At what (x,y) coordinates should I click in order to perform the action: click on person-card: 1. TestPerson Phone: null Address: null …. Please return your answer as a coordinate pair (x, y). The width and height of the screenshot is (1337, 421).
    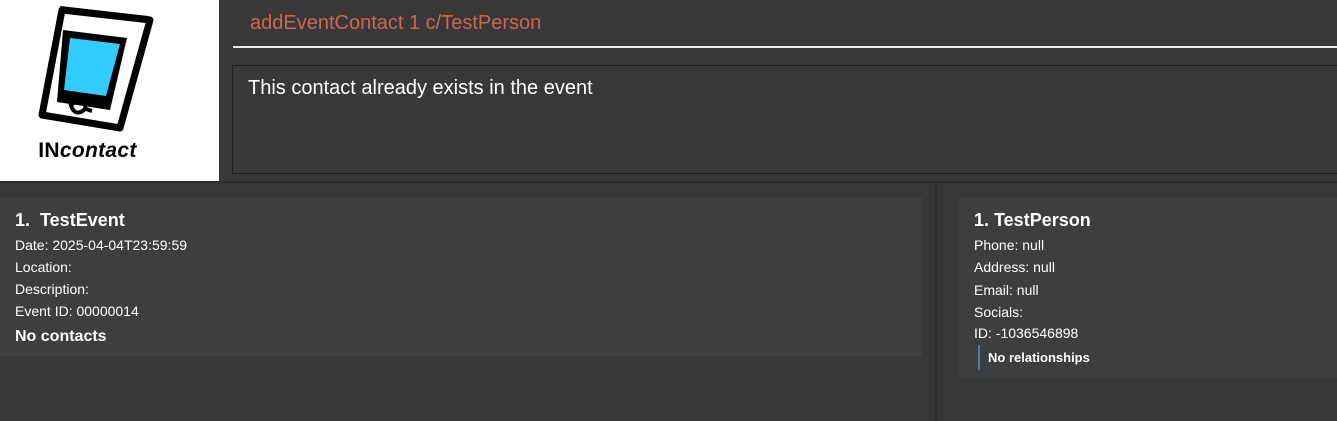
    Looking at the image, I should click on (1148, 287).